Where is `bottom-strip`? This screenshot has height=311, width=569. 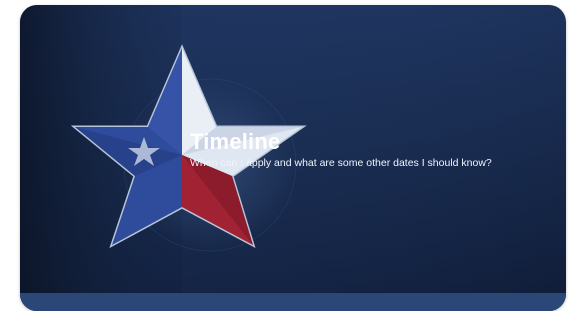 bottom-strip is located at coordinates (293, 302).